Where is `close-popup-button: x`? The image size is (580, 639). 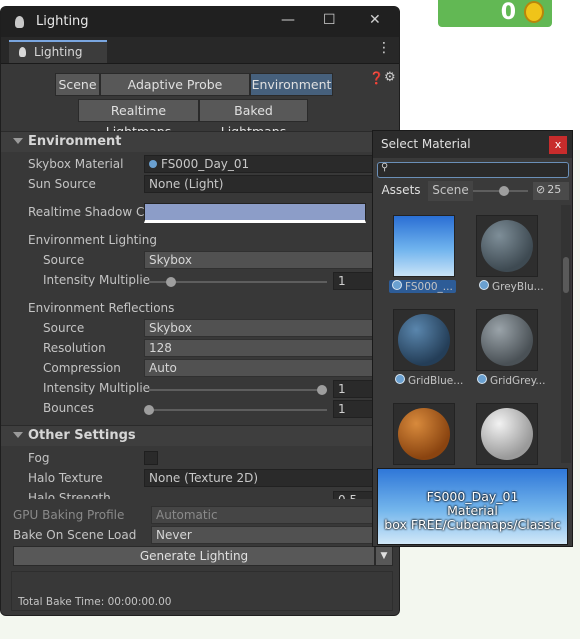
close-popup-button: x is located at coordinates (558, 145).